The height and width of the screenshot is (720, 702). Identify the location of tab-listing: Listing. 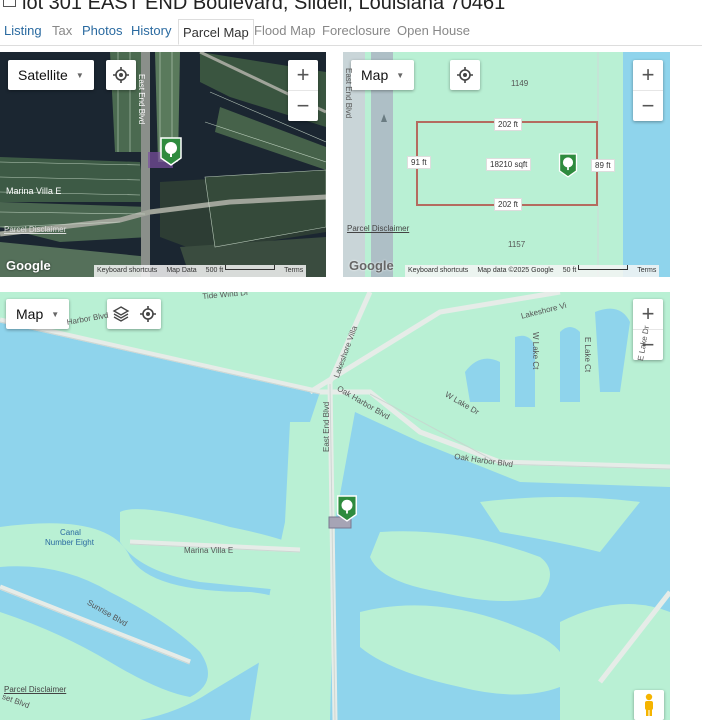
(23, 30).